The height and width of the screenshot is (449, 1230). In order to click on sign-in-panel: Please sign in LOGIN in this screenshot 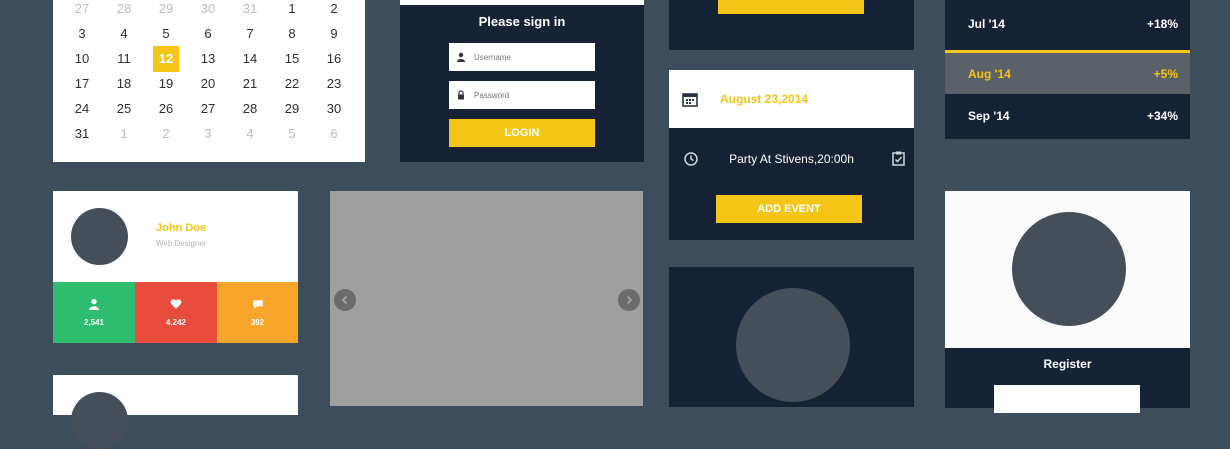, I will do `click(522, 81)`.